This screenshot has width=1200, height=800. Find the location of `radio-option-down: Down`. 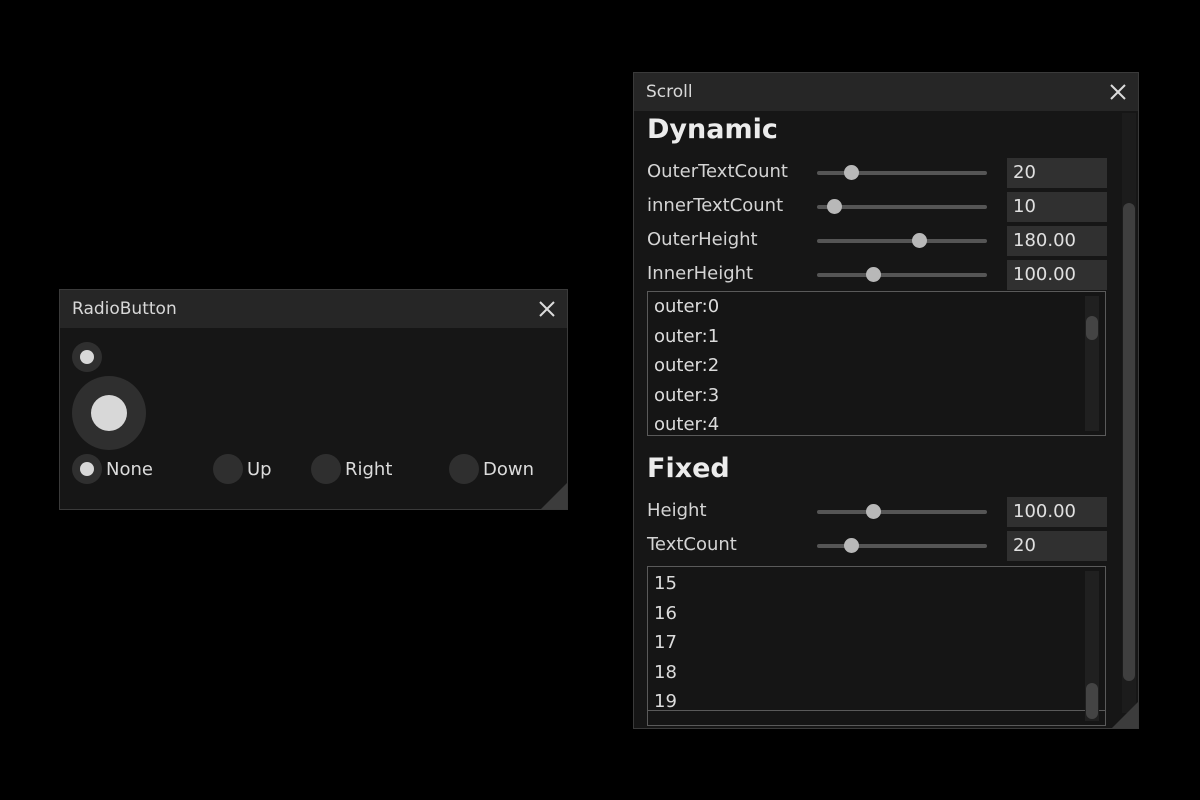

radio-option-down: Down is located at coordinates (491, 469).